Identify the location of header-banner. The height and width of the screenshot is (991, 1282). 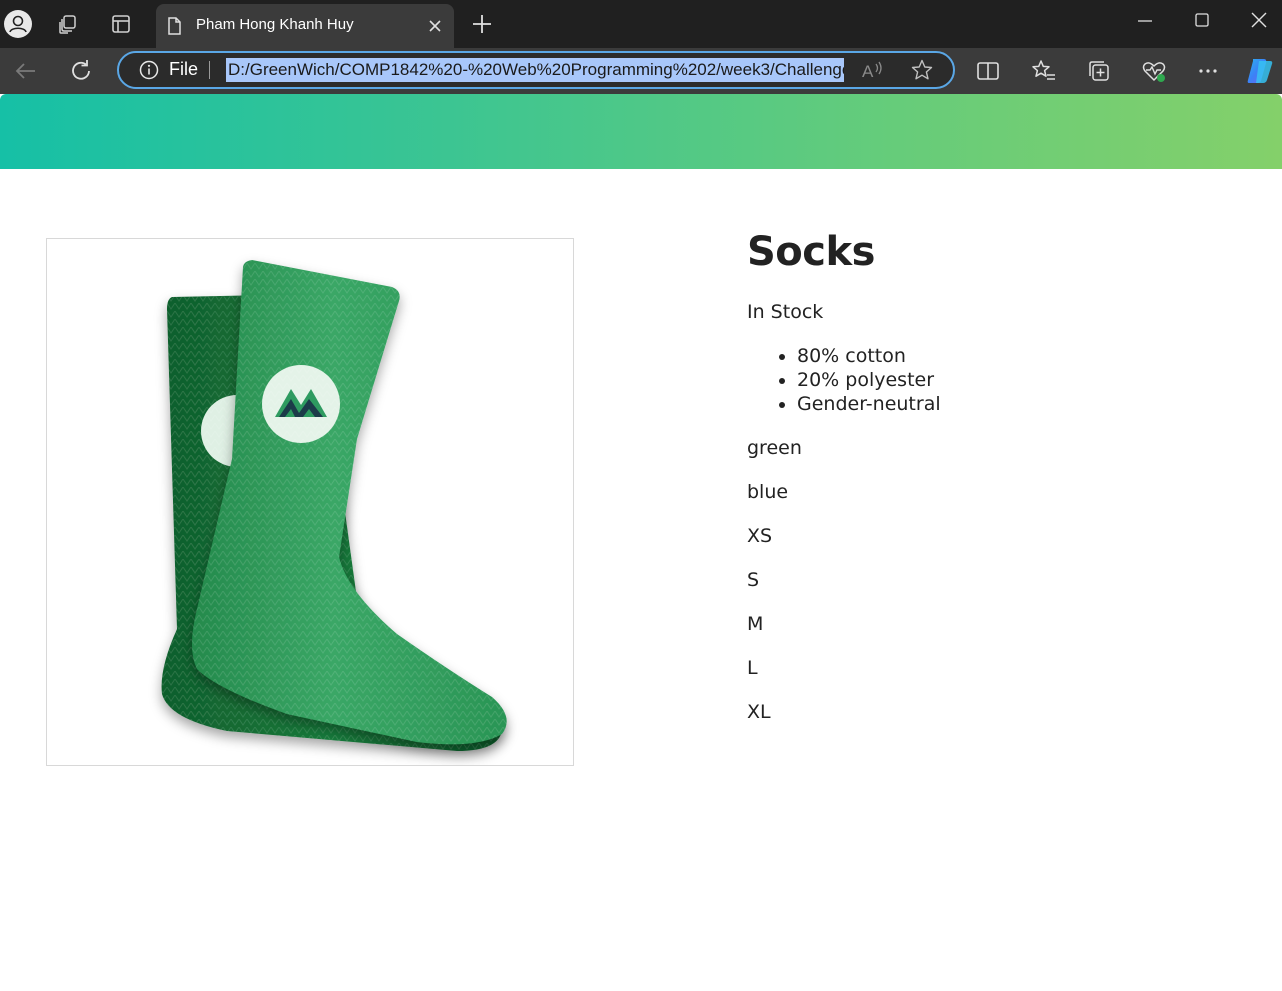
(641, 131).